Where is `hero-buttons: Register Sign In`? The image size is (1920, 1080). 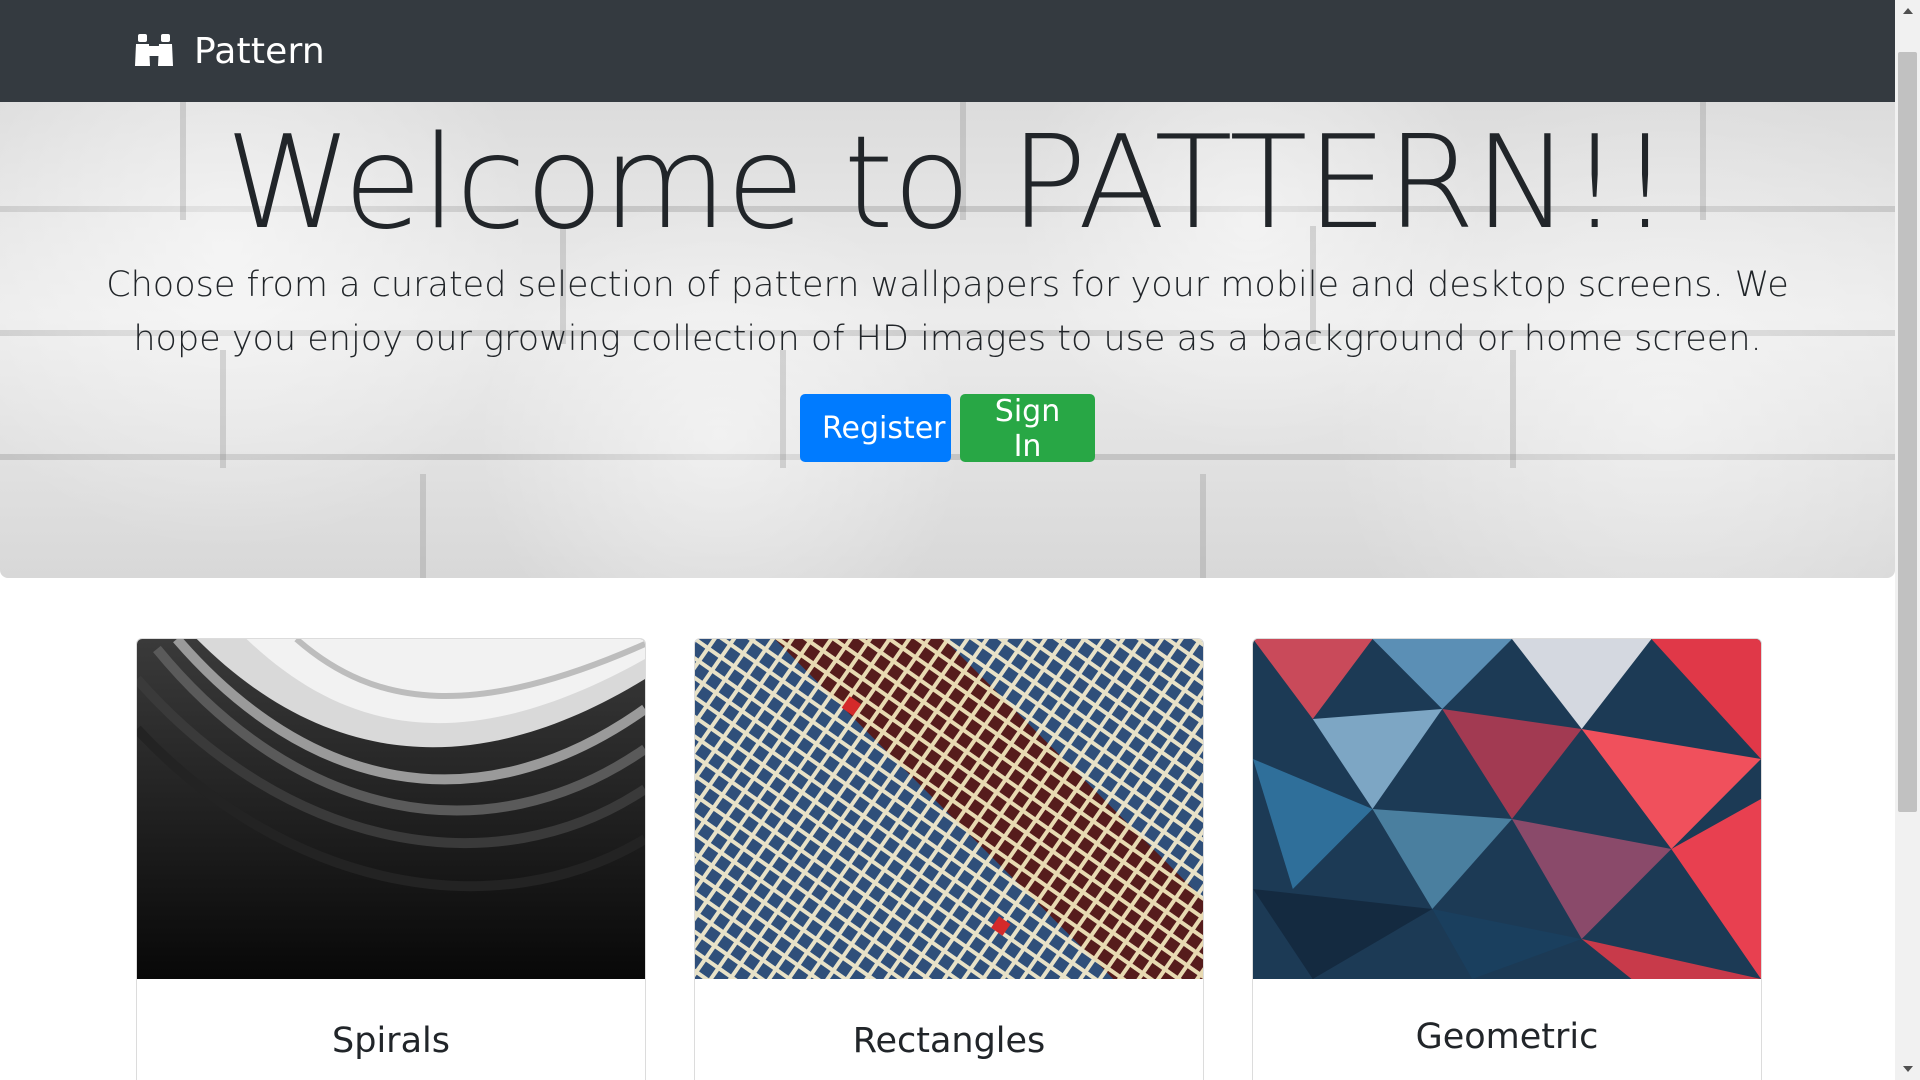
hero-buttons: Register Sign In is located at coordinates (947, 429).